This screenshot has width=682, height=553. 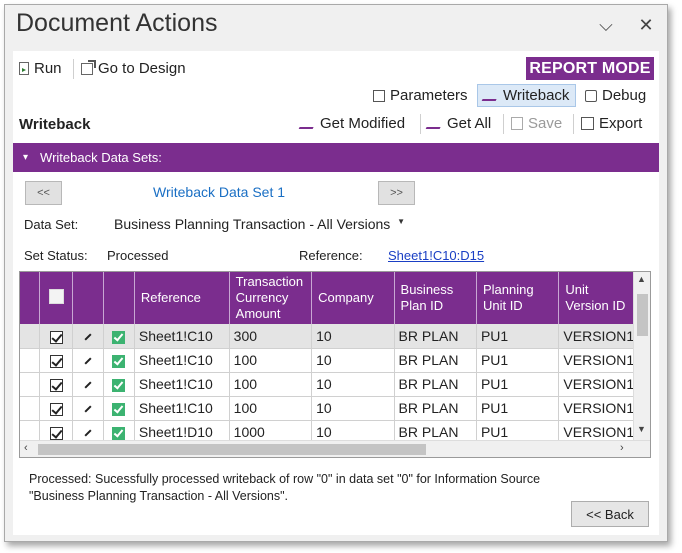 What do you see at coordinates (51, 224) in the screenshot?
I see `data-set-label: Data Set:` at bounding box center [51, 224].